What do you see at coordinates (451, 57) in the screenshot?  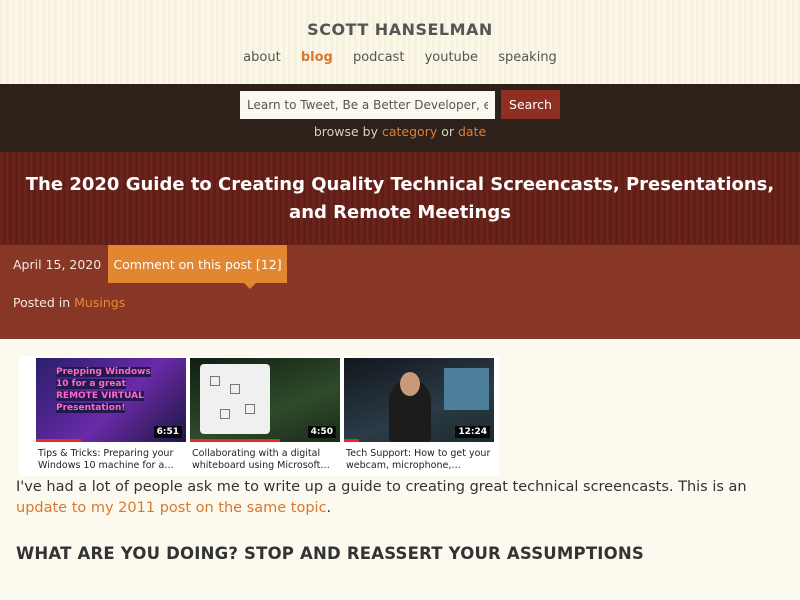 I see `nav-youtube: youtube` at bounding box center [451, 57].